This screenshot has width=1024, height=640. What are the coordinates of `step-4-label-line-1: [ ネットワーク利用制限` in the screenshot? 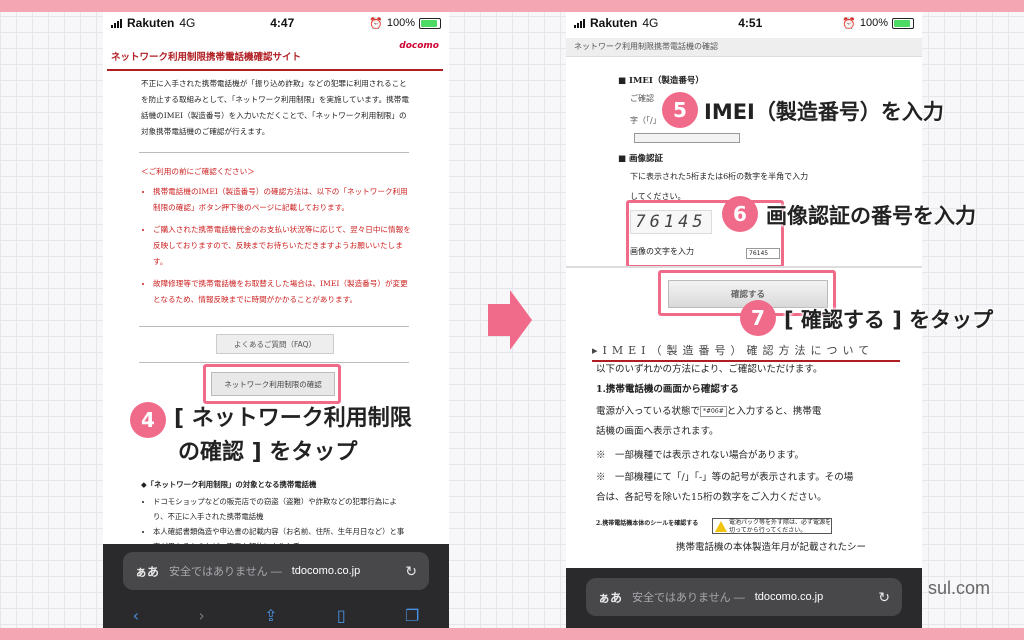 It's located at (293, 418).